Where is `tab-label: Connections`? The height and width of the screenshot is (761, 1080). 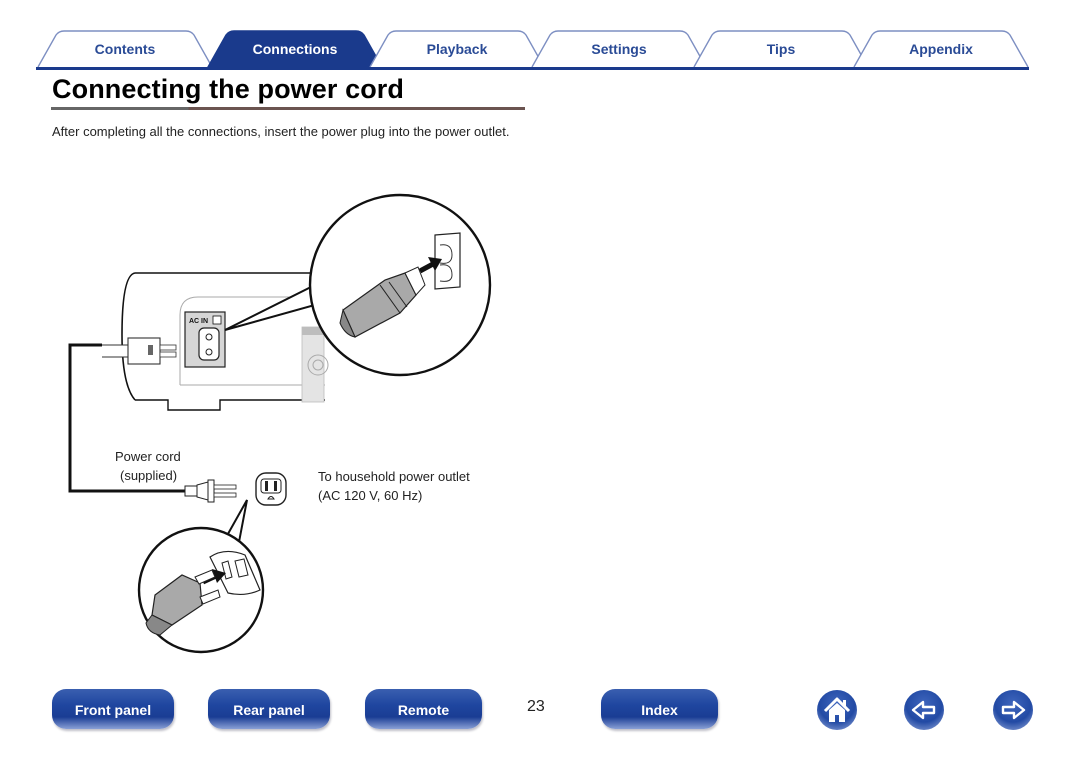 tab-label: Connections is located at coordinates (295, 49).